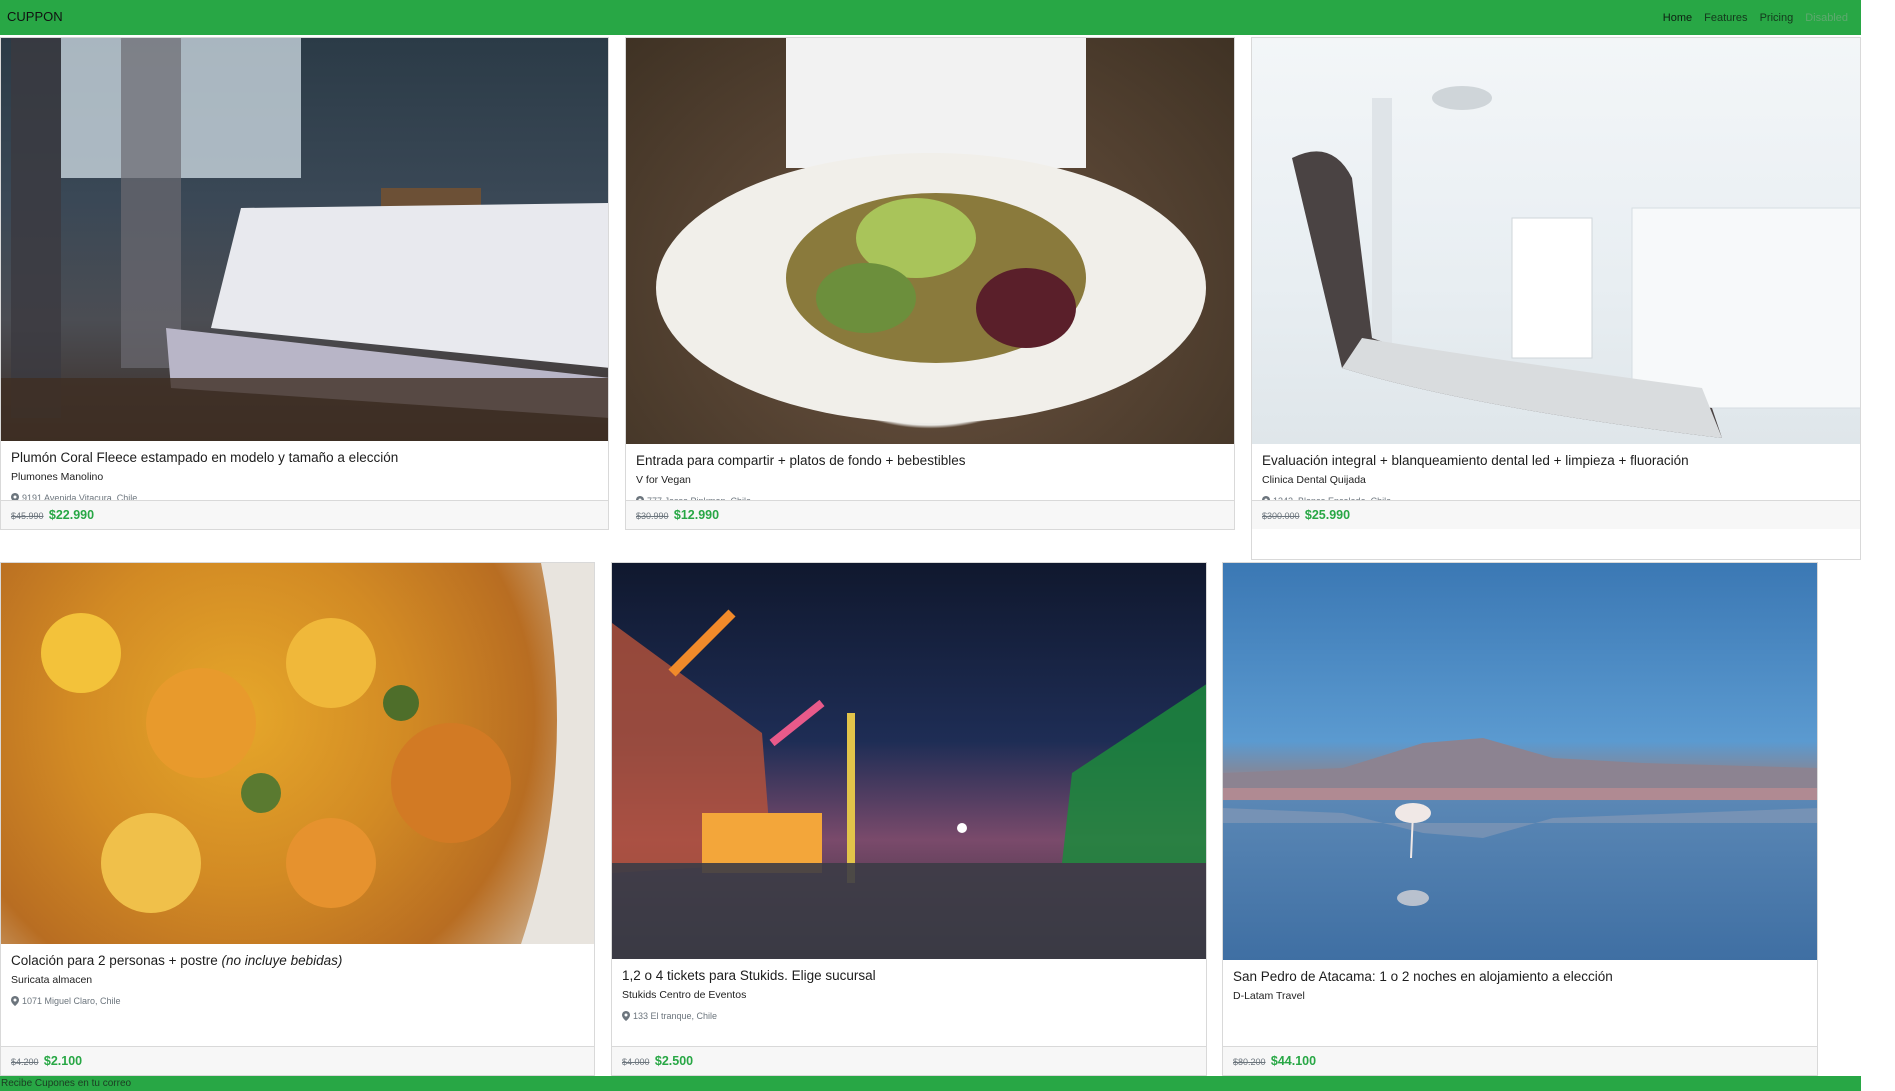 The width and height of the screenshot is (1895, 1091). What do you see at coordinates (71, 1001) in the screenshot?
I see `address-text: 1071 Miguel Claro, Chile` at bounding box center [71, 1001].